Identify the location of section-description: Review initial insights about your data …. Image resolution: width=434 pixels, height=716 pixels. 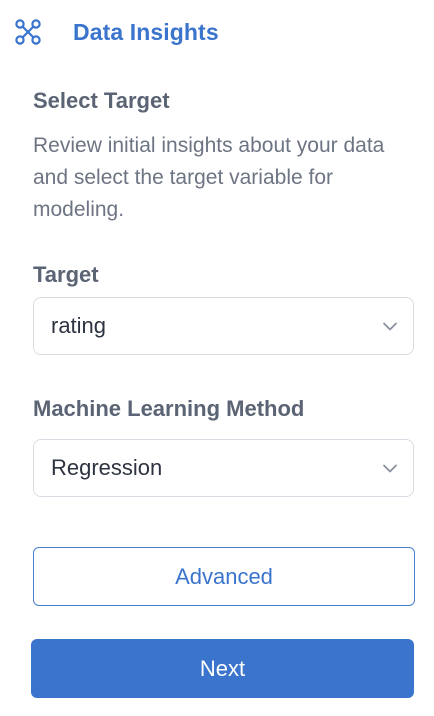
(209, 177).